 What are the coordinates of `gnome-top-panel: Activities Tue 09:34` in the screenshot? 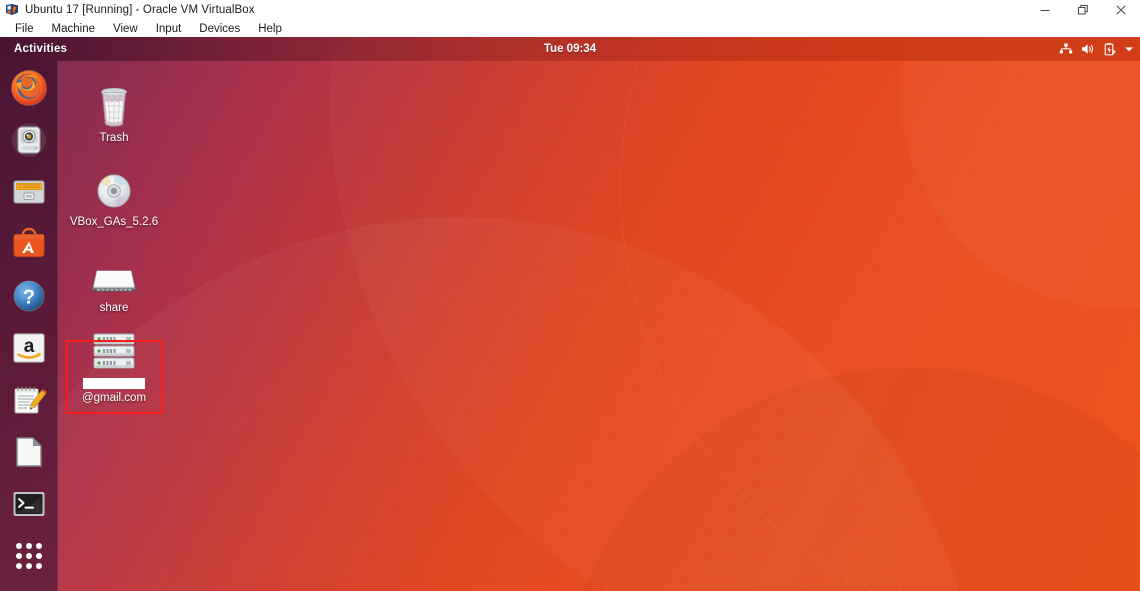 It's located at (570, 49).